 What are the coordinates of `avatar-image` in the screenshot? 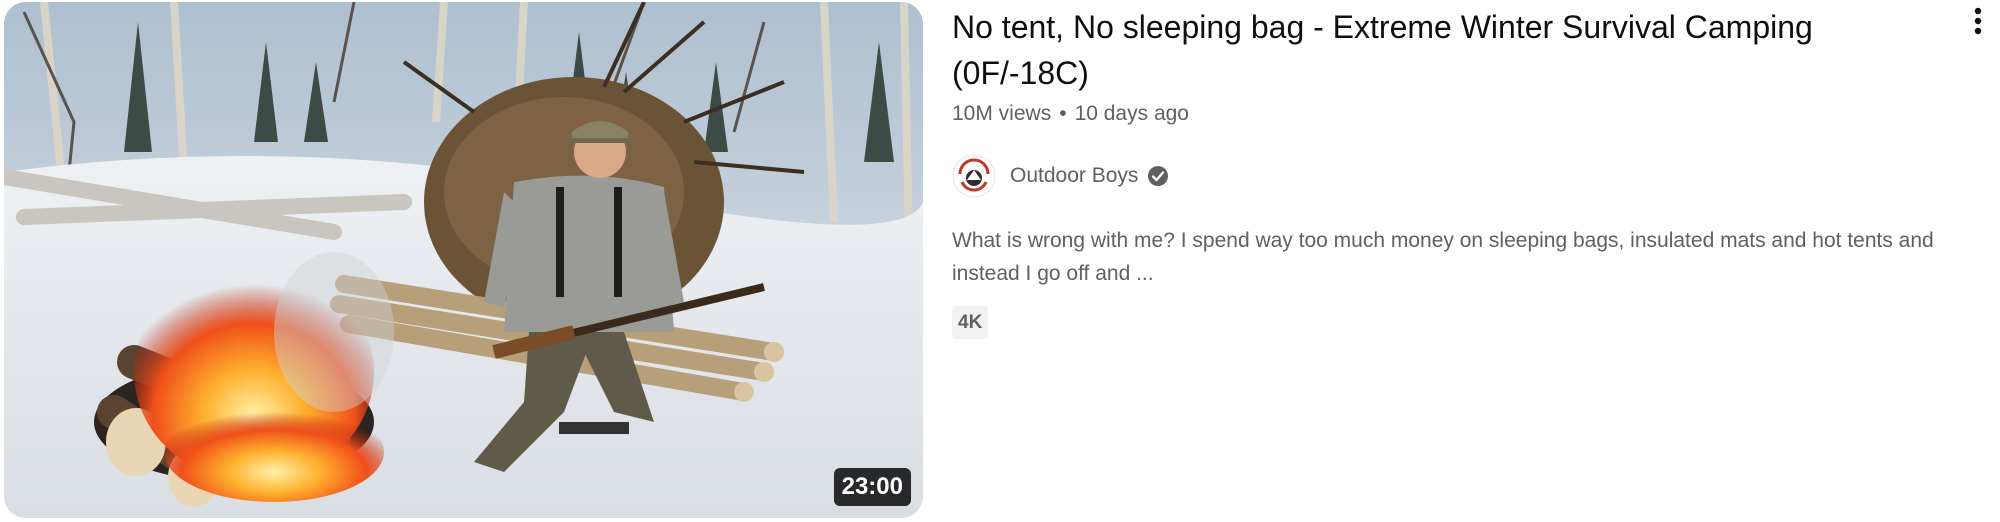 It's located at (974, 176).